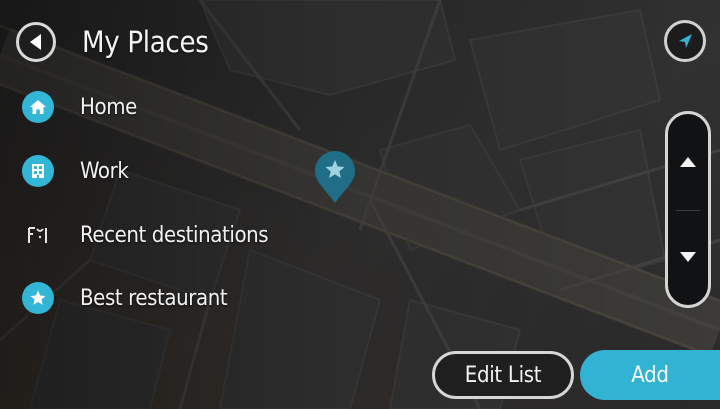 This screenshot has height=409, width=720. I want to click on favorite-location-pin, so click(335, 179).